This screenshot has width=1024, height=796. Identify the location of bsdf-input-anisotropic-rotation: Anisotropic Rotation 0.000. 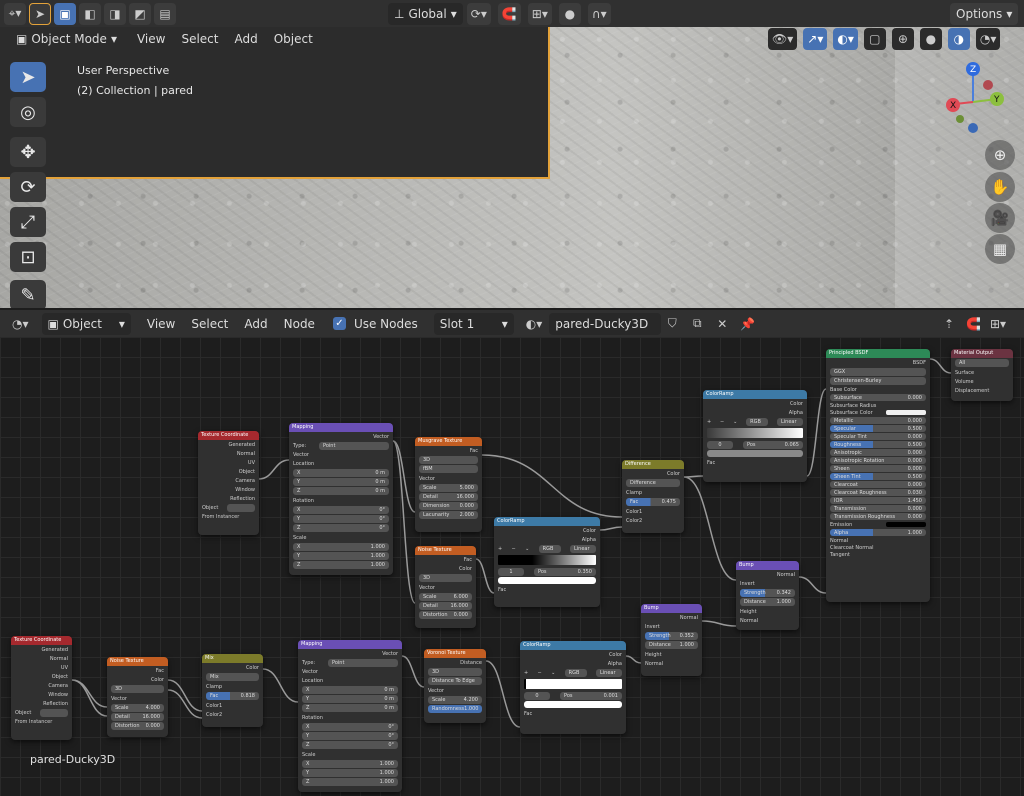
(878, 460).